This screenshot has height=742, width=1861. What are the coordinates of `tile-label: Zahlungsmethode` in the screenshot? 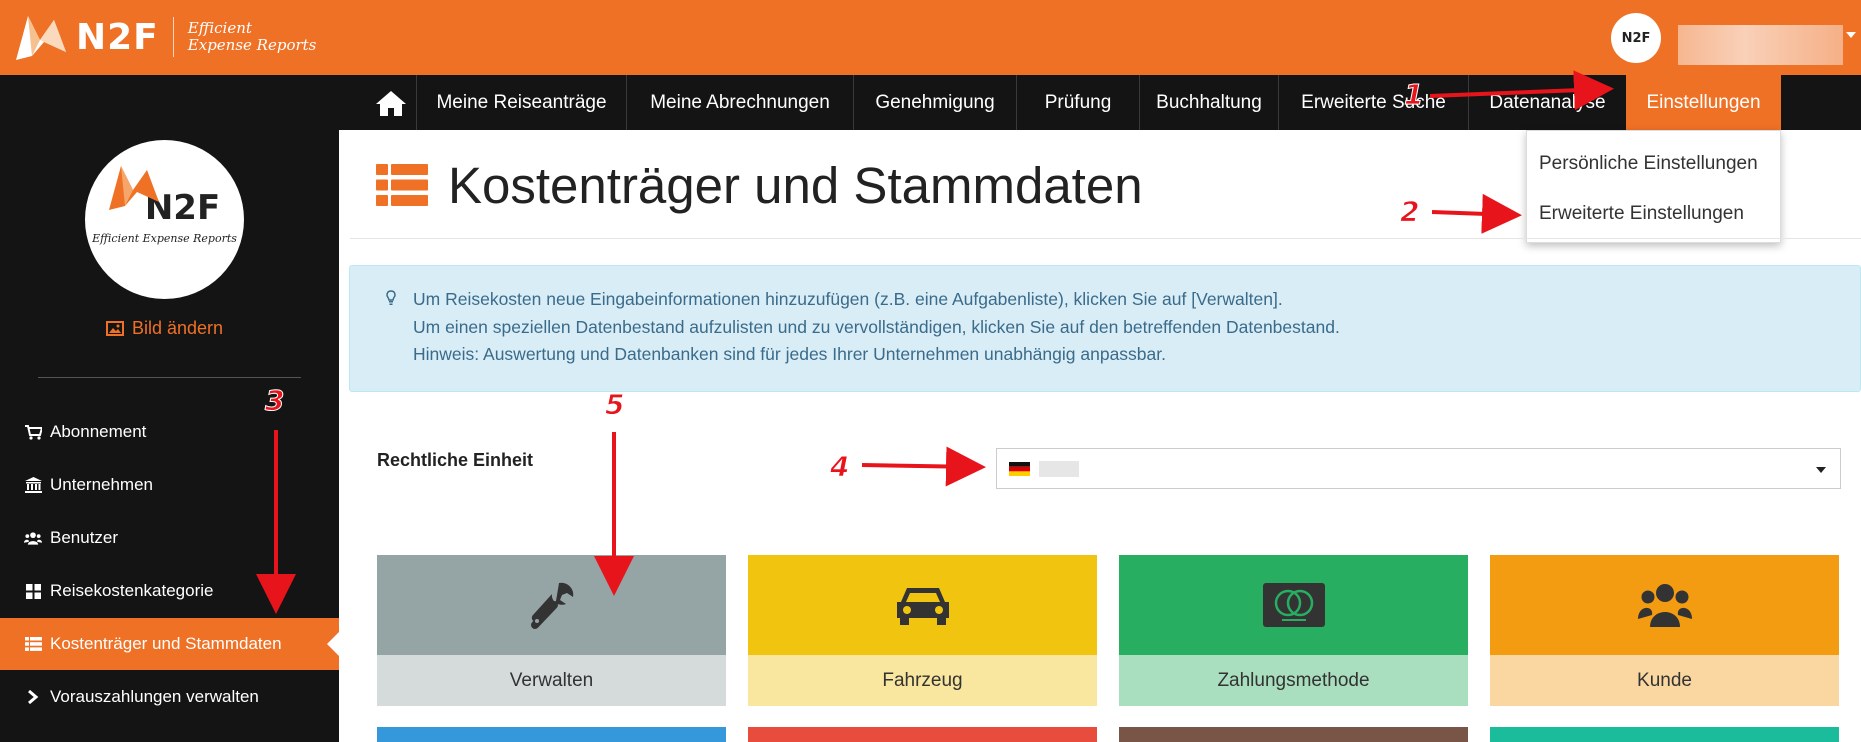 It's located at (1293, 680).